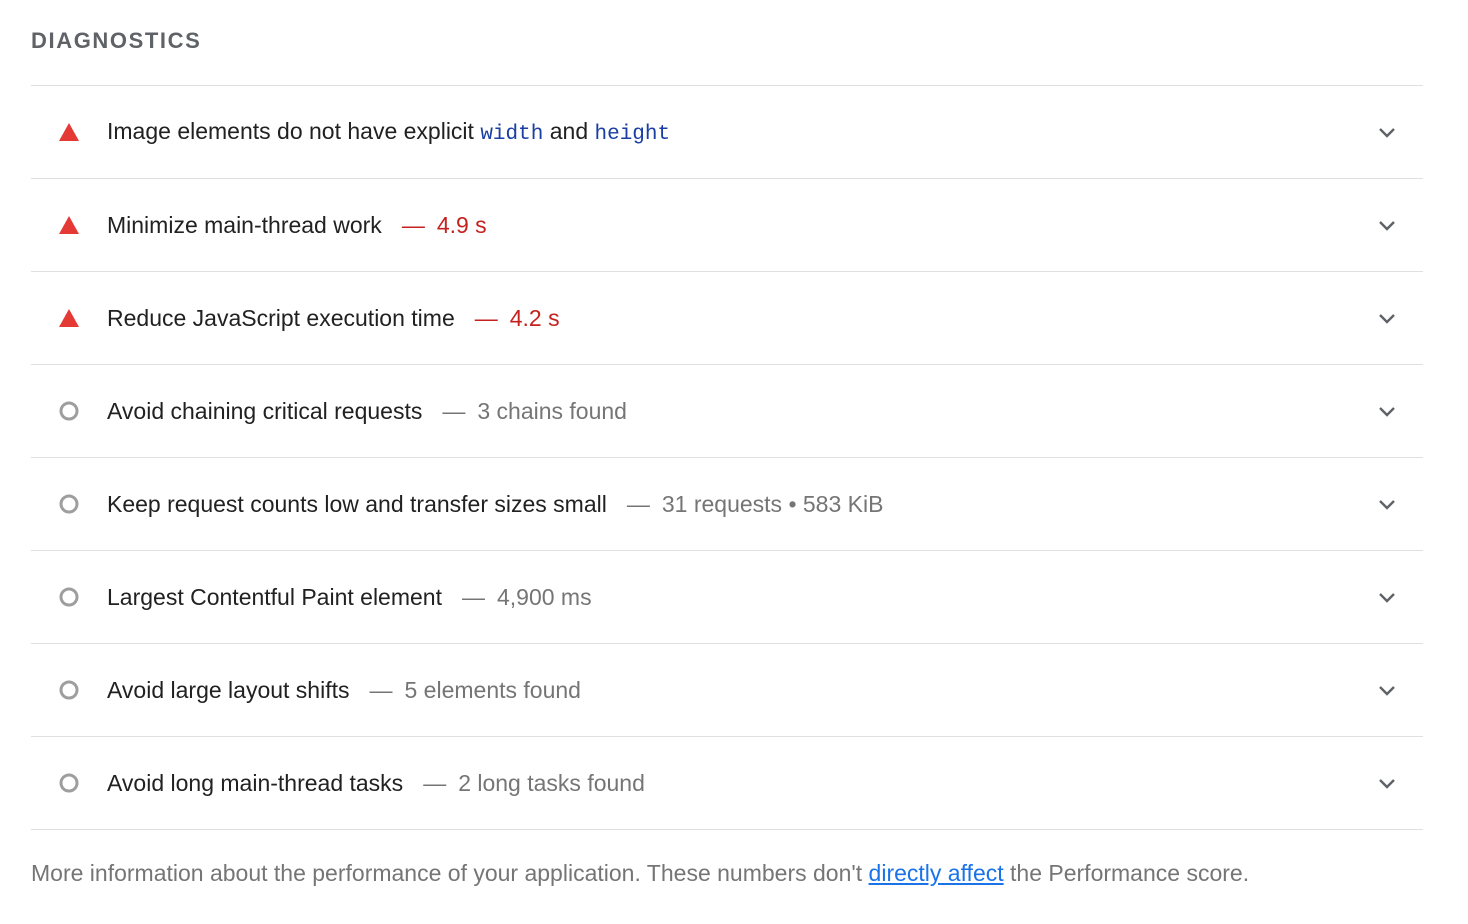 The height and width of the screenshot is (924, 1468). Describe the element at coordinates (274, 596) in the screenshot. I see `audit-title: Largest Contentful Paint element` at that location.